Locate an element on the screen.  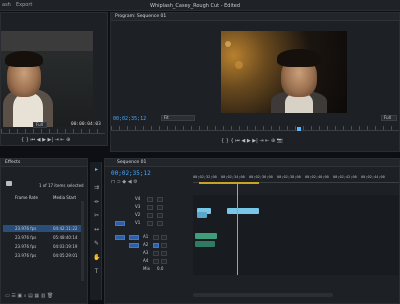
track-header-a3: A3 is located at coordinates (157, 253).